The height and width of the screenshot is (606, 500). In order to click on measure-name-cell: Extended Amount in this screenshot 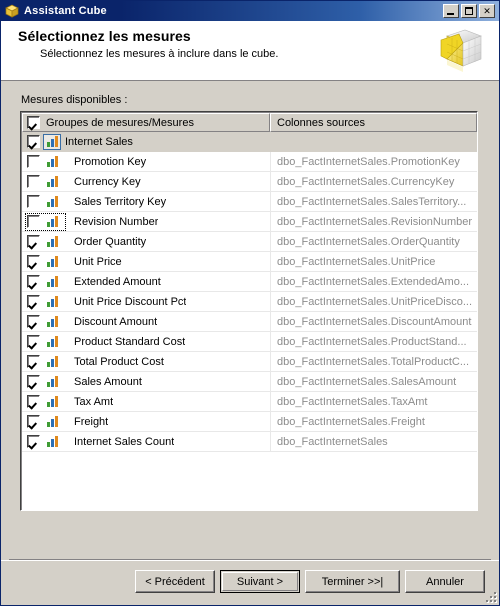, I will do `click(146, 281)`.